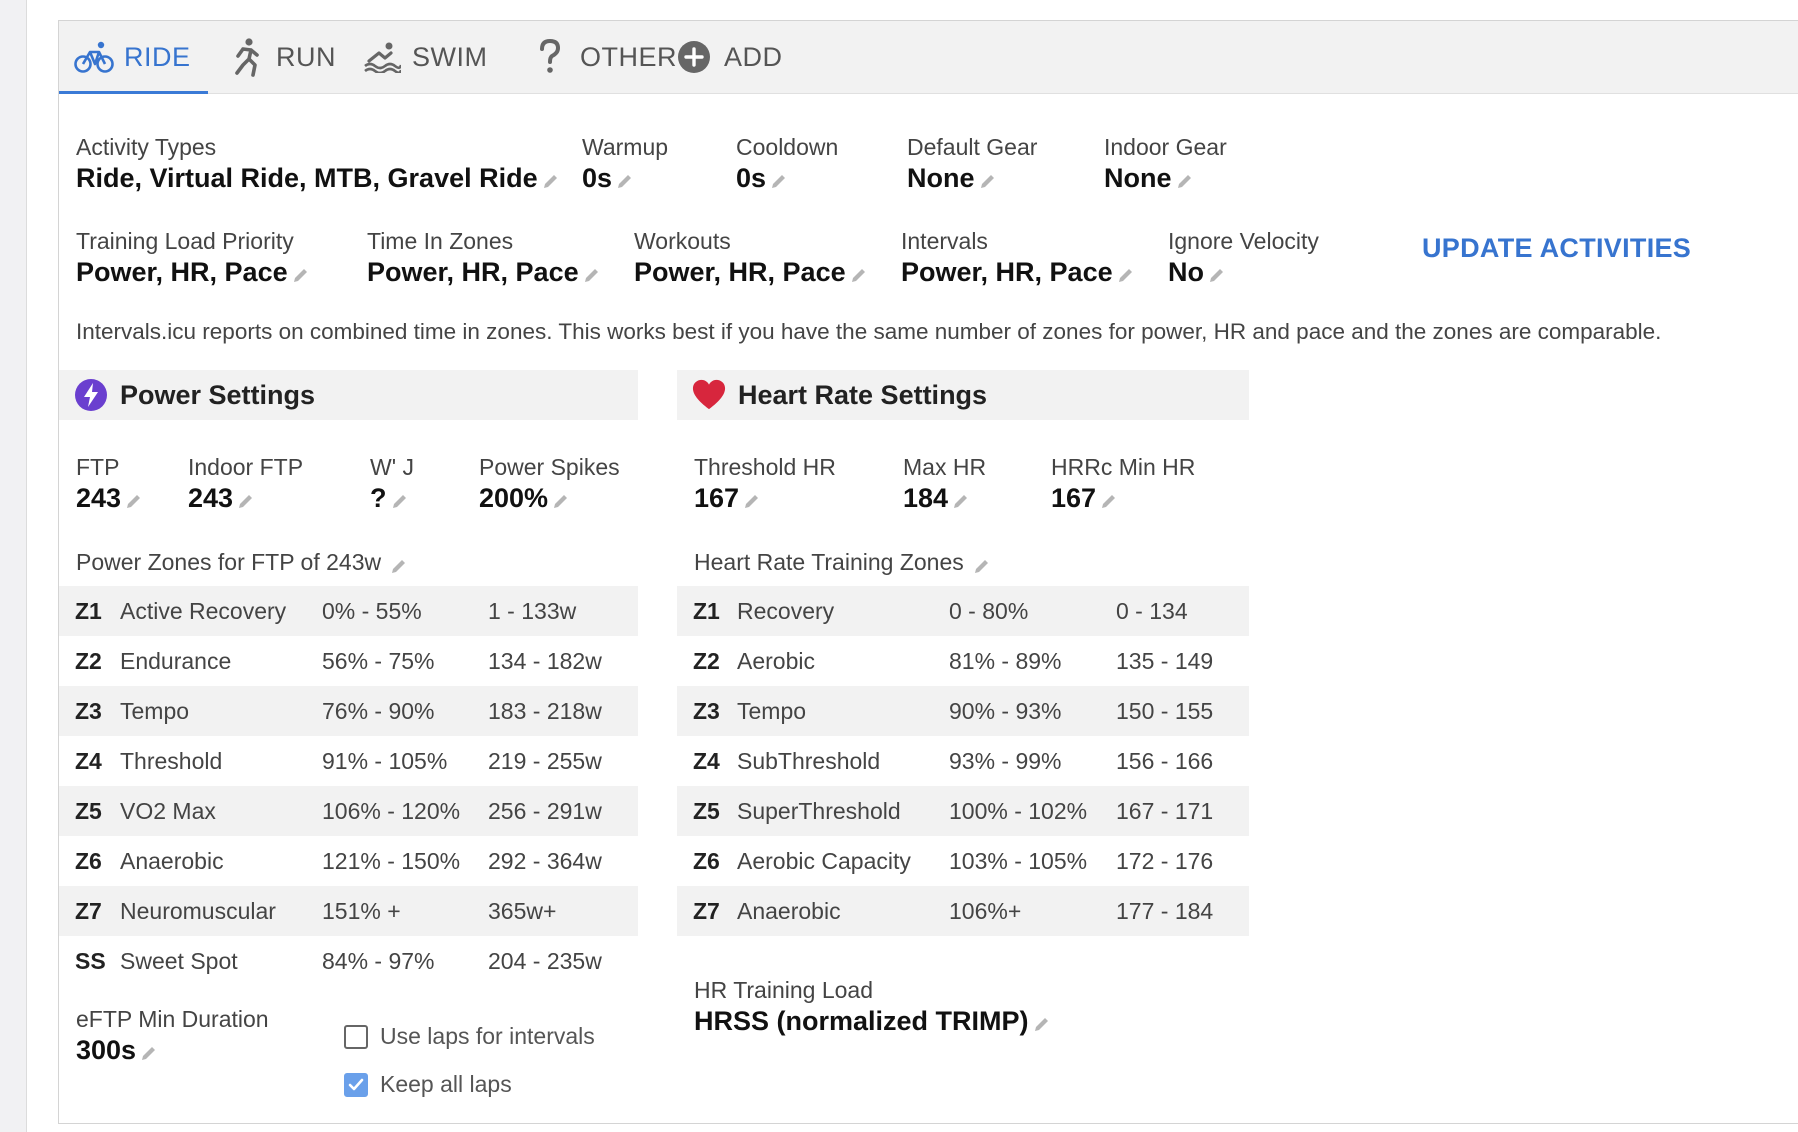 The height and width of the screenshot is (1132, 1798). I want to click on tab-swim: SWIM, so click(425, 57).